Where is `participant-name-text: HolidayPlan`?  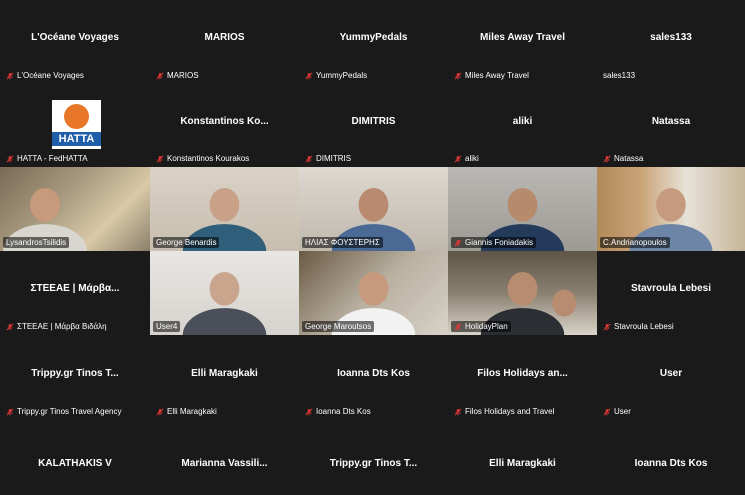 participant-name-text: HolidayPlan is located at coordinates (486, 326).